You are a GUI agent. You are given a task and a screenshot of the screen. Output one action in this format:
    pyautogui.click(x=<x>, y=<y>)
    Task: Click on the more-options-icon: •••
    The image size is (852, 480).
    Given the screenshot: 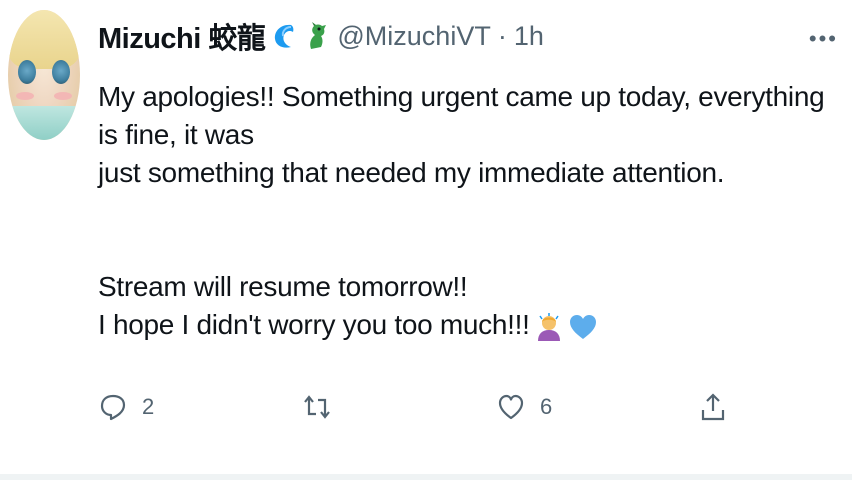 What is the action you would take?
    pyautogui.click(x=823, y=39)
    